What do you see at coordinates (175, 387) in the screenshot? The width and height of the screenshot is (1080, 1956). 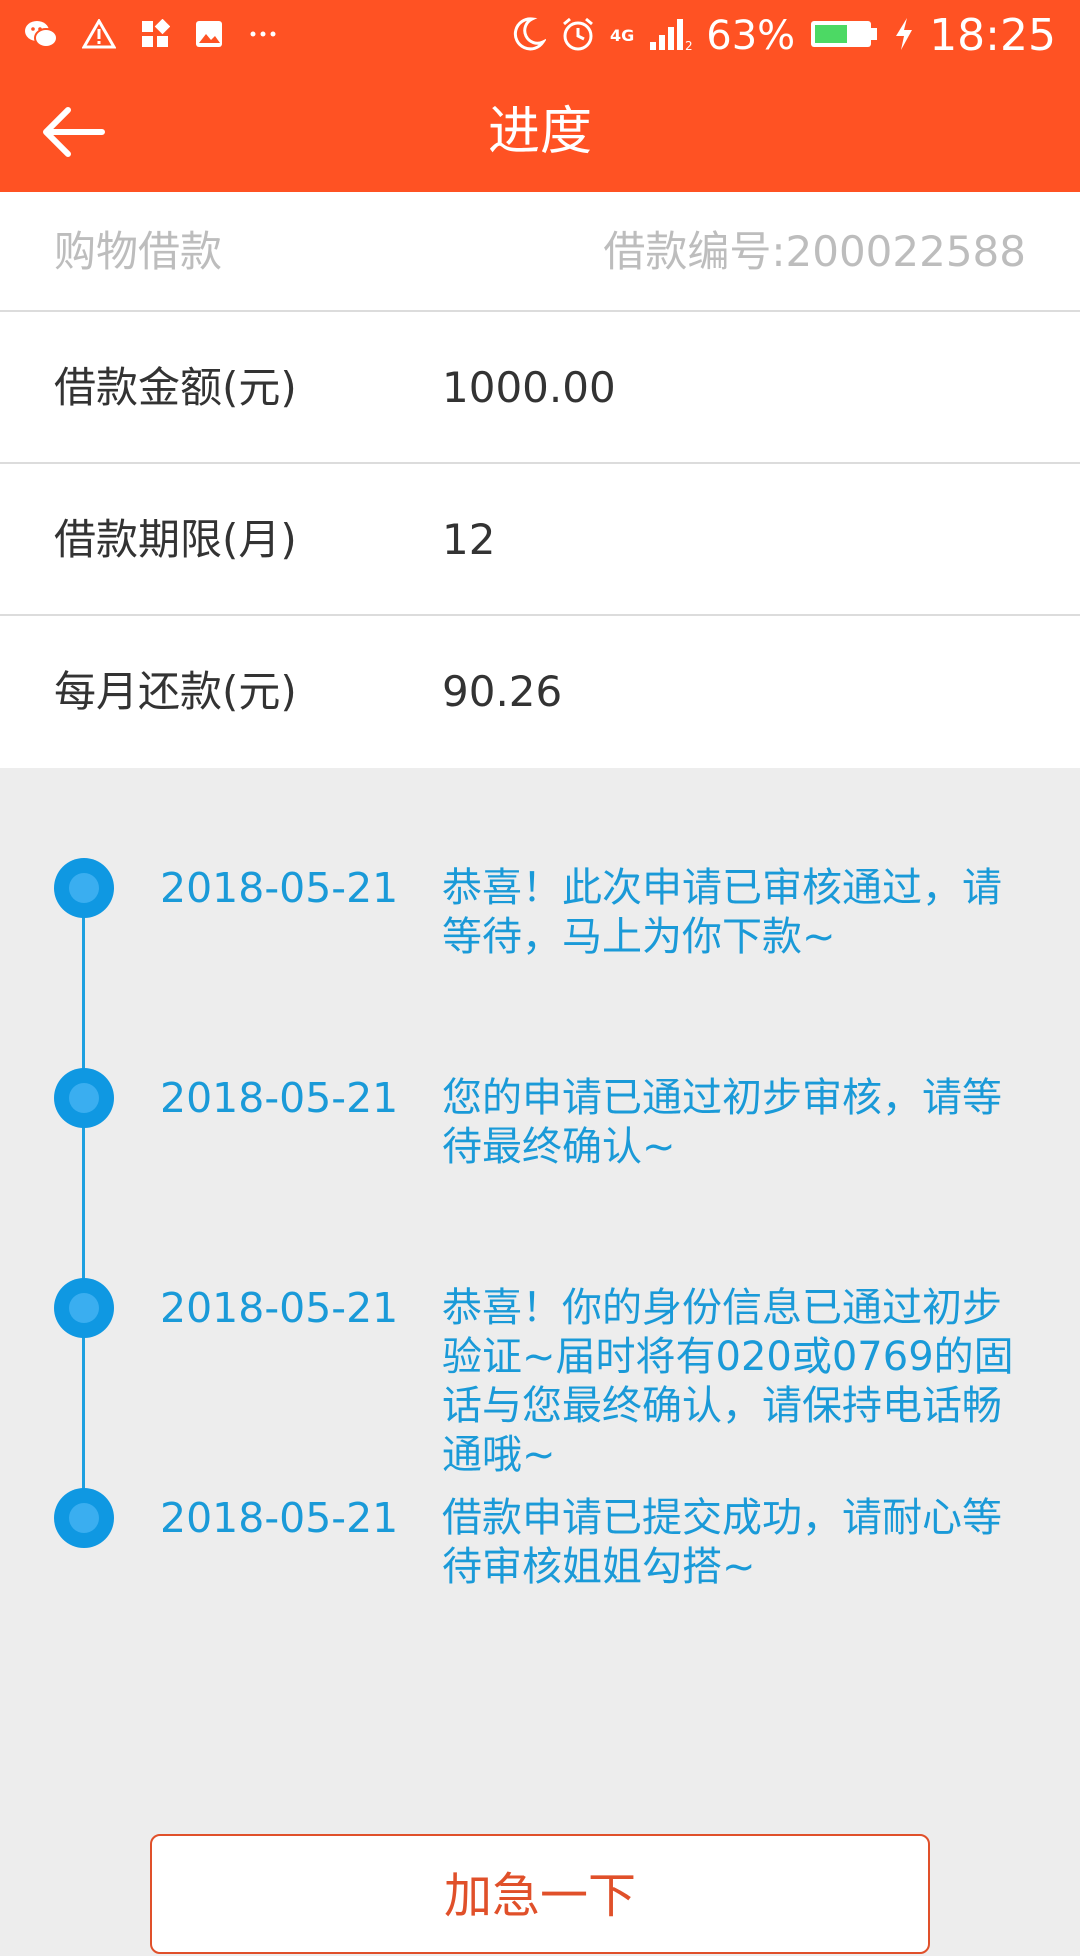 I see `loan-amount-label: 借款金额(元)` at bounding box center [175, 387].